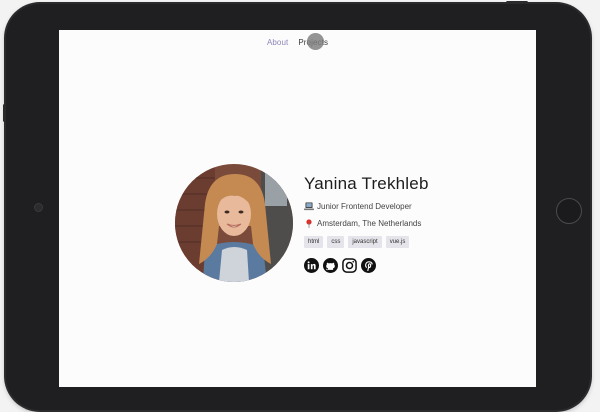 Image resolution: width=600 pixels, height=412 pixels. What do you see at coordinates (314, 242) in the screenshot?
I see `tag-html: html` at bounding box center [314, 242].